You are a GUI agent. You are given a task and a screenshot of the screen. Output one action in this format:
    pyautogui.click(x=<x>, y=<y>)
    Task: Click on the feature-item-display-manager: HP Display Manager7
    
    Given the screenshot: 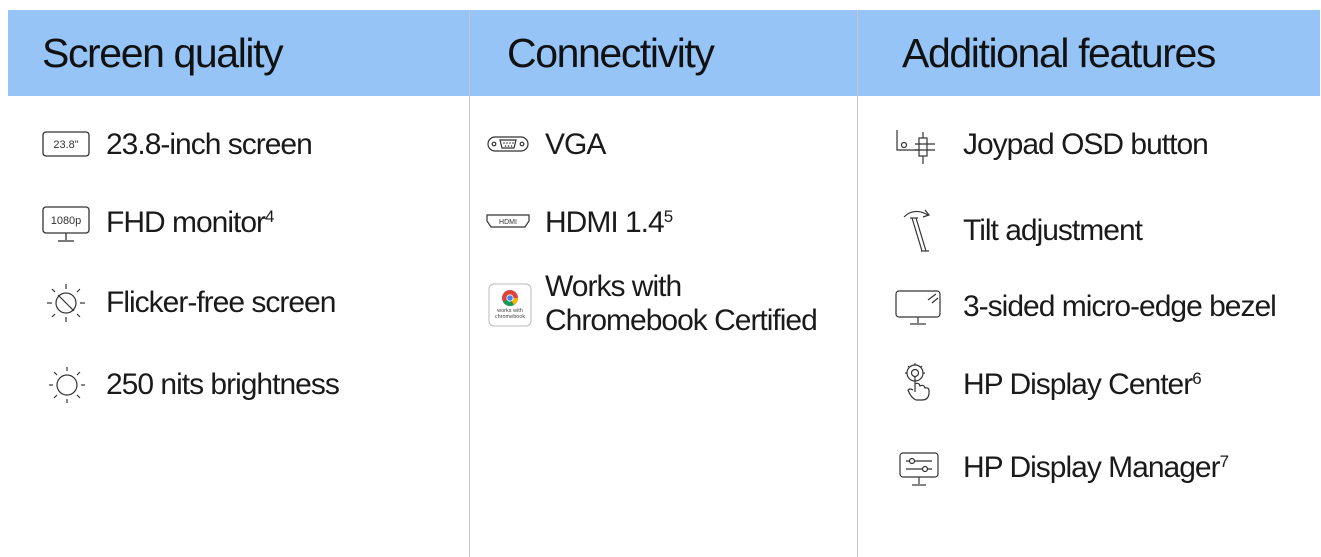 What is the action you would take?
    pyautogui.click(x=1096, y=468)
    